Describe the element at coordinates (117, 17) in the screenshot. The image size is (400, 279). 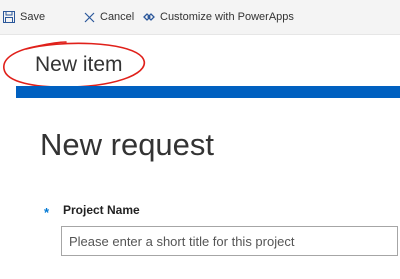
I see `cancel-label: Cancel` at that location.